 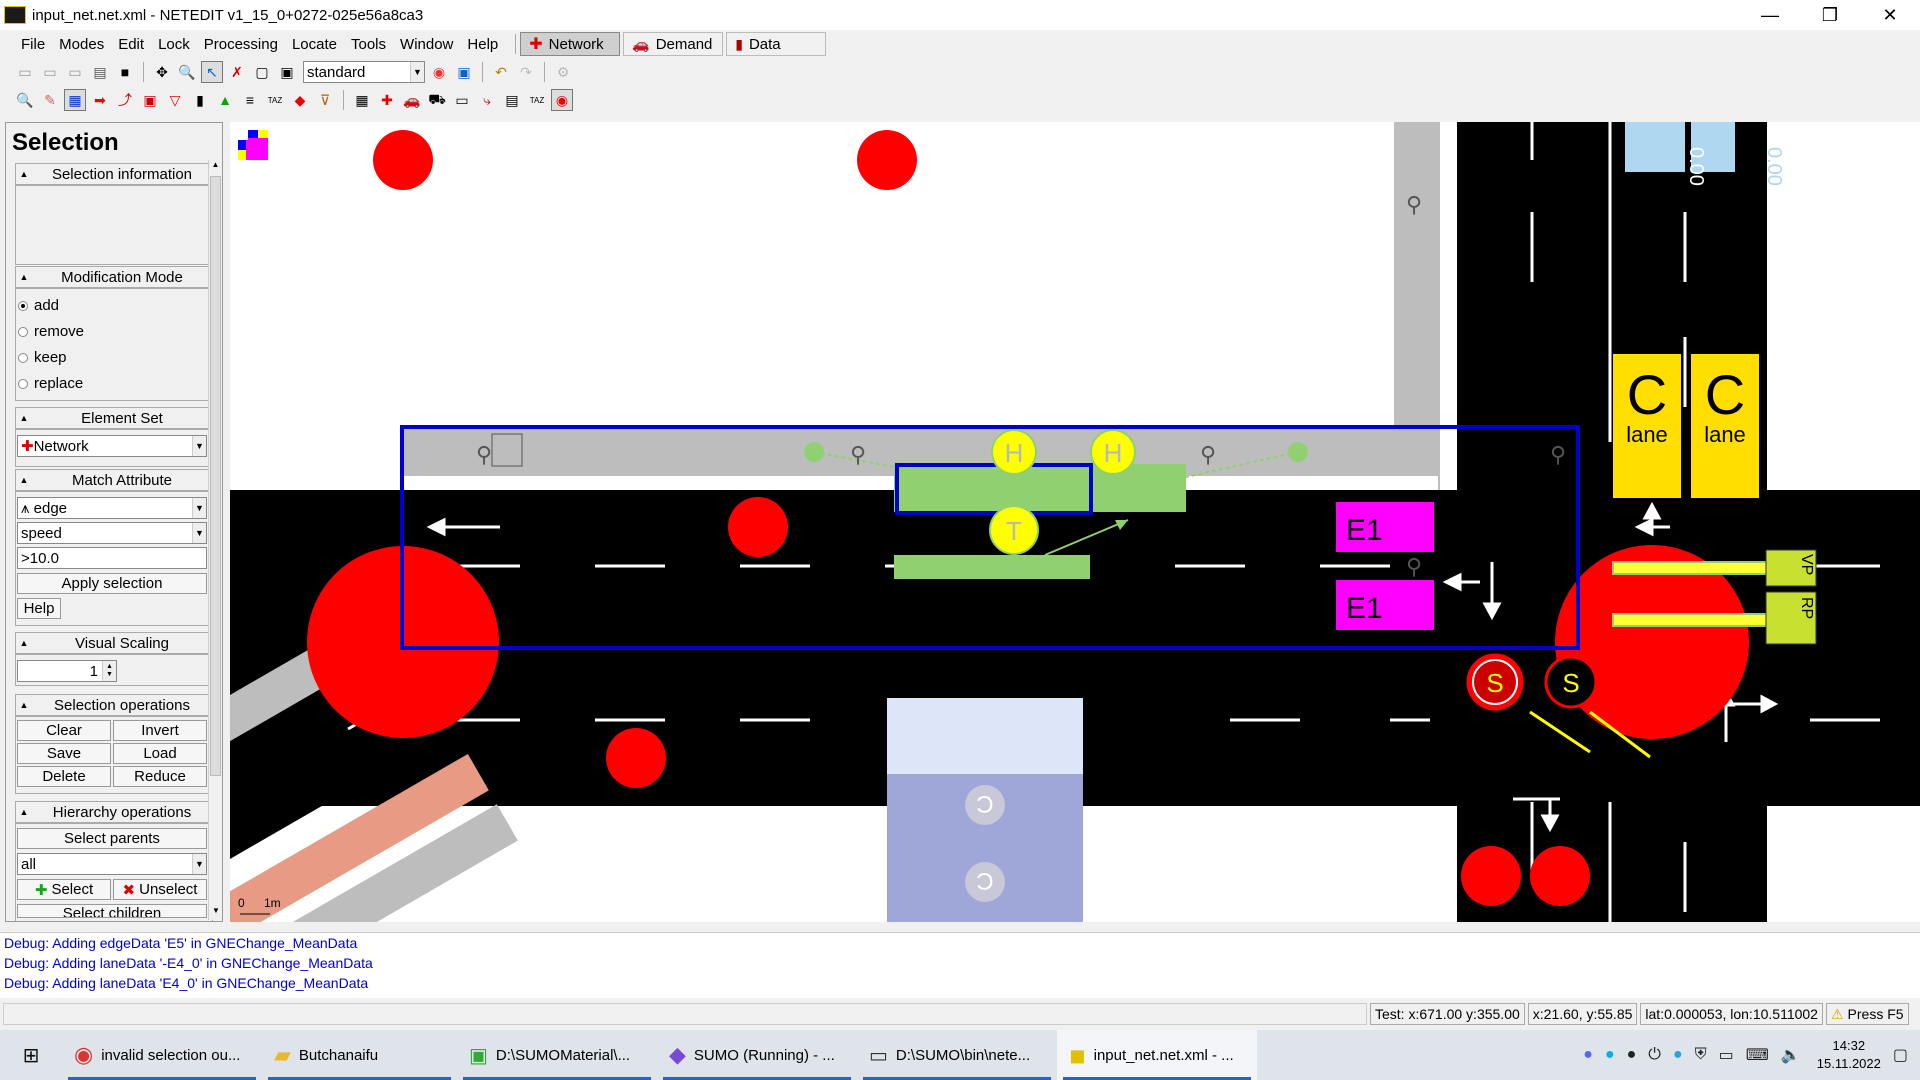 What do you see at coordinates (112, 558) in the screenshot?
I see `match-value-input: >10.0` at bounding box center [112, 558].